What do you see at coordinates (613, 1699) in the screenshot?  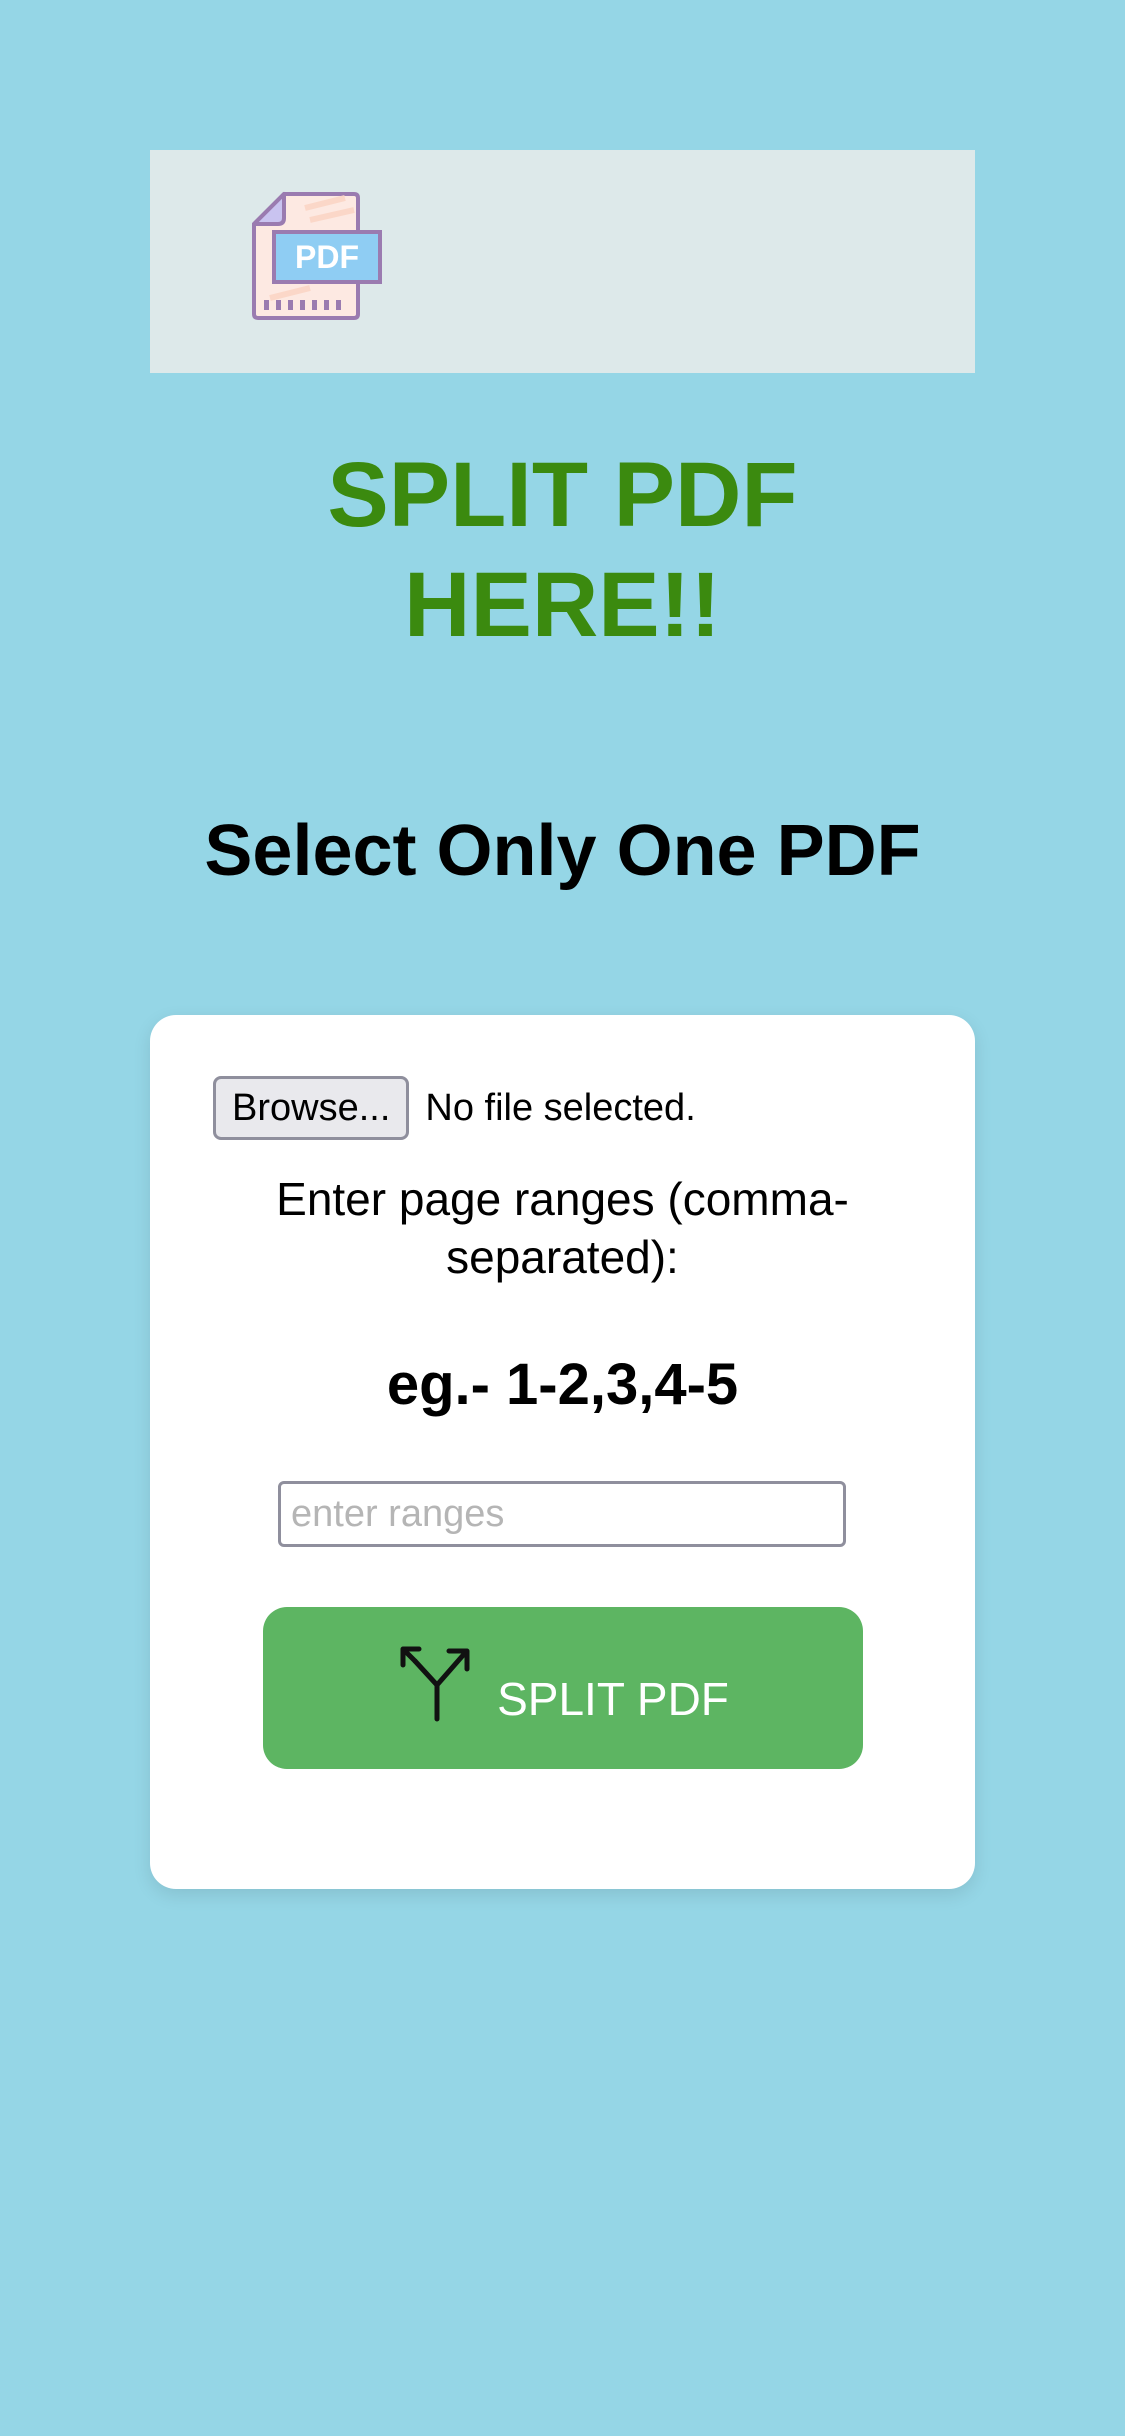 I see `split-button-label: SPLIT PDF` at bounding box center [613, 1699].